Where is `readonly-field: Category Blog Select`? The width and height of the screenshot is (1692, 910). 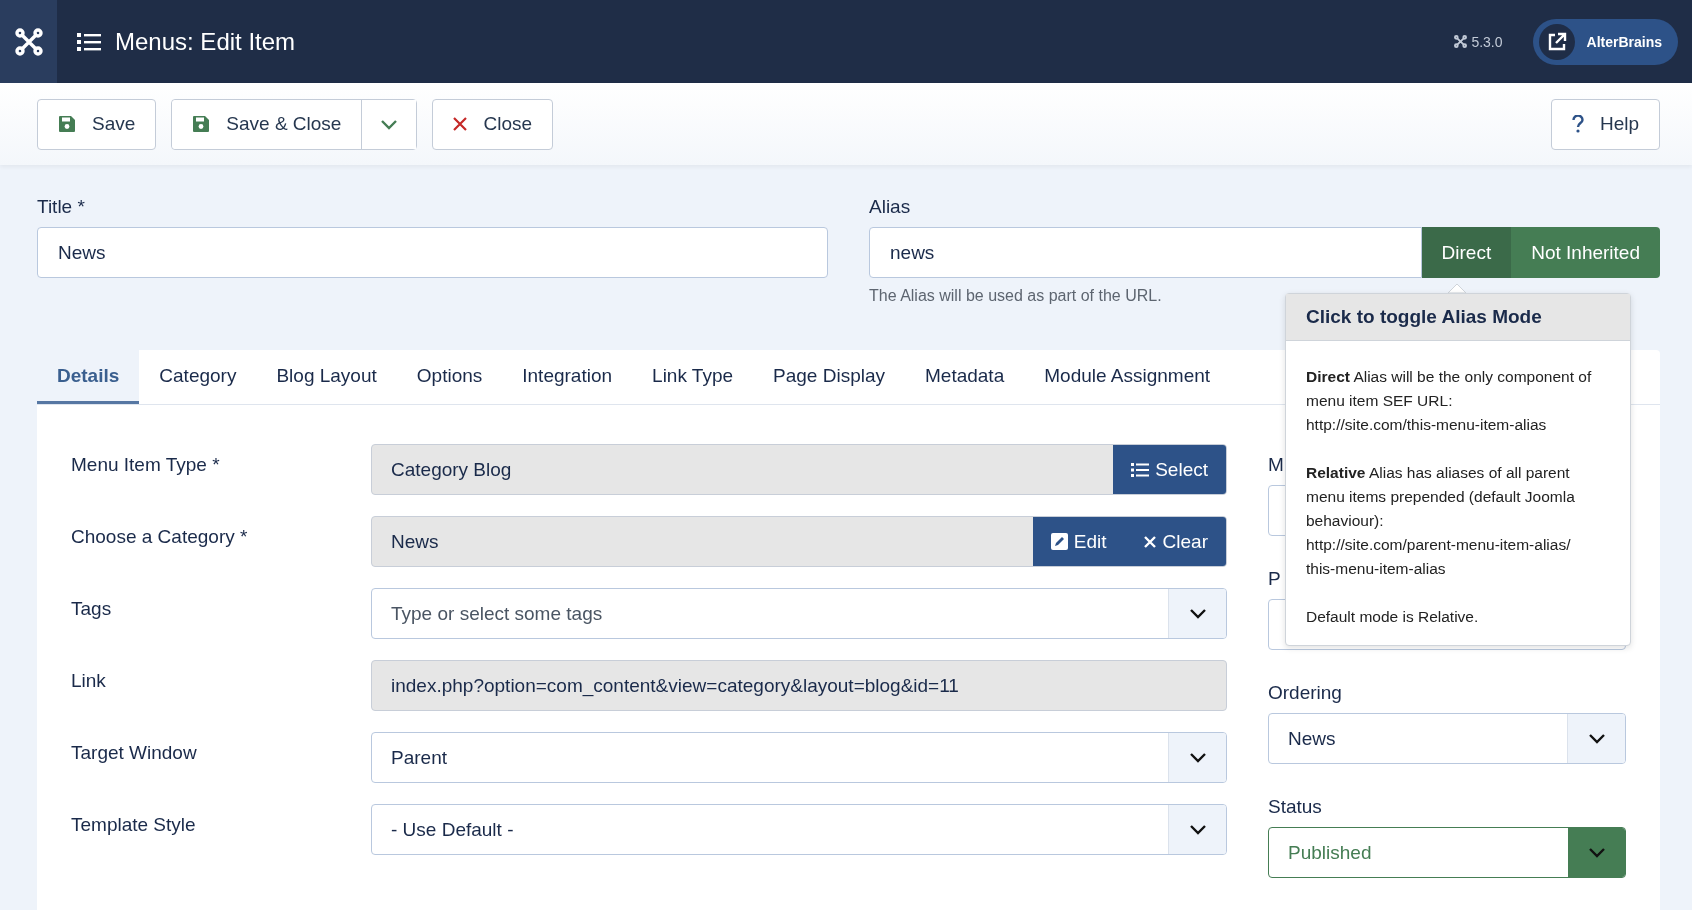
readonly-field: Category Blog Select is located at coordinates (799, 469).